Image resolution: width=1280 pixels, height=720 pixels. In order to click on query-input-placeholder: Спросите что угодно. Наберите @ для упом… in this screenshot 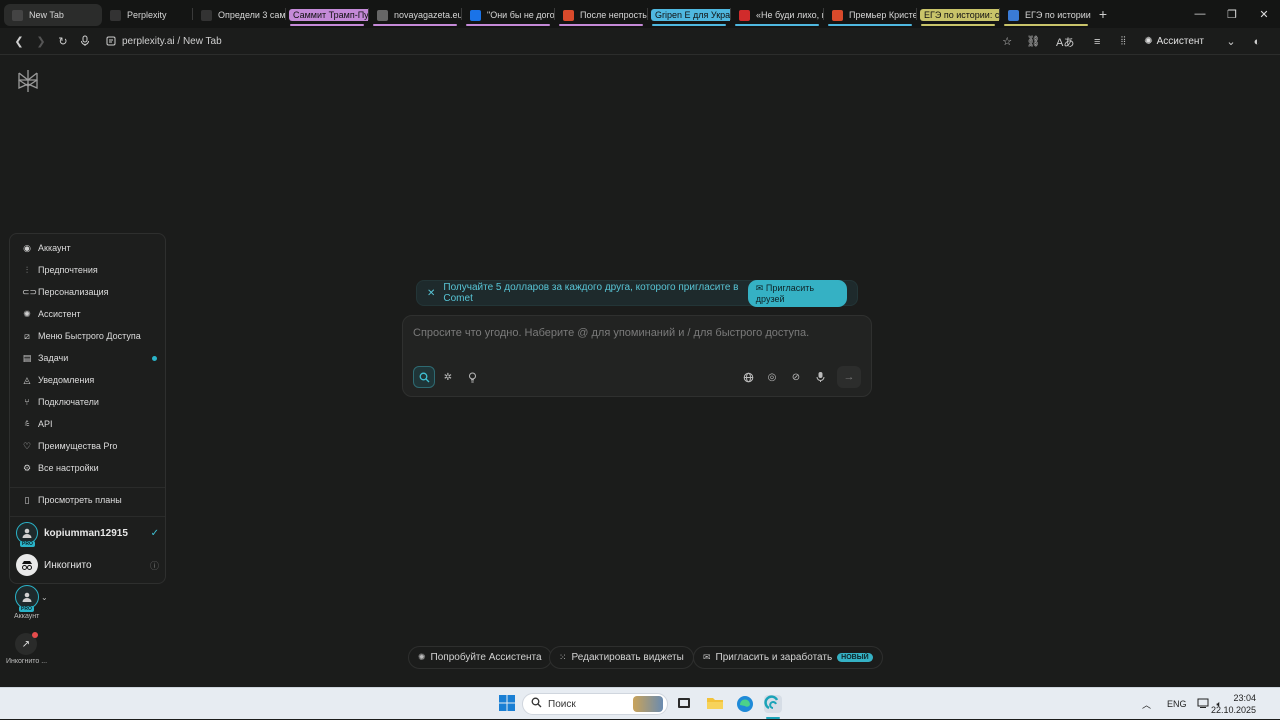, I will do `click(611, 333)`.